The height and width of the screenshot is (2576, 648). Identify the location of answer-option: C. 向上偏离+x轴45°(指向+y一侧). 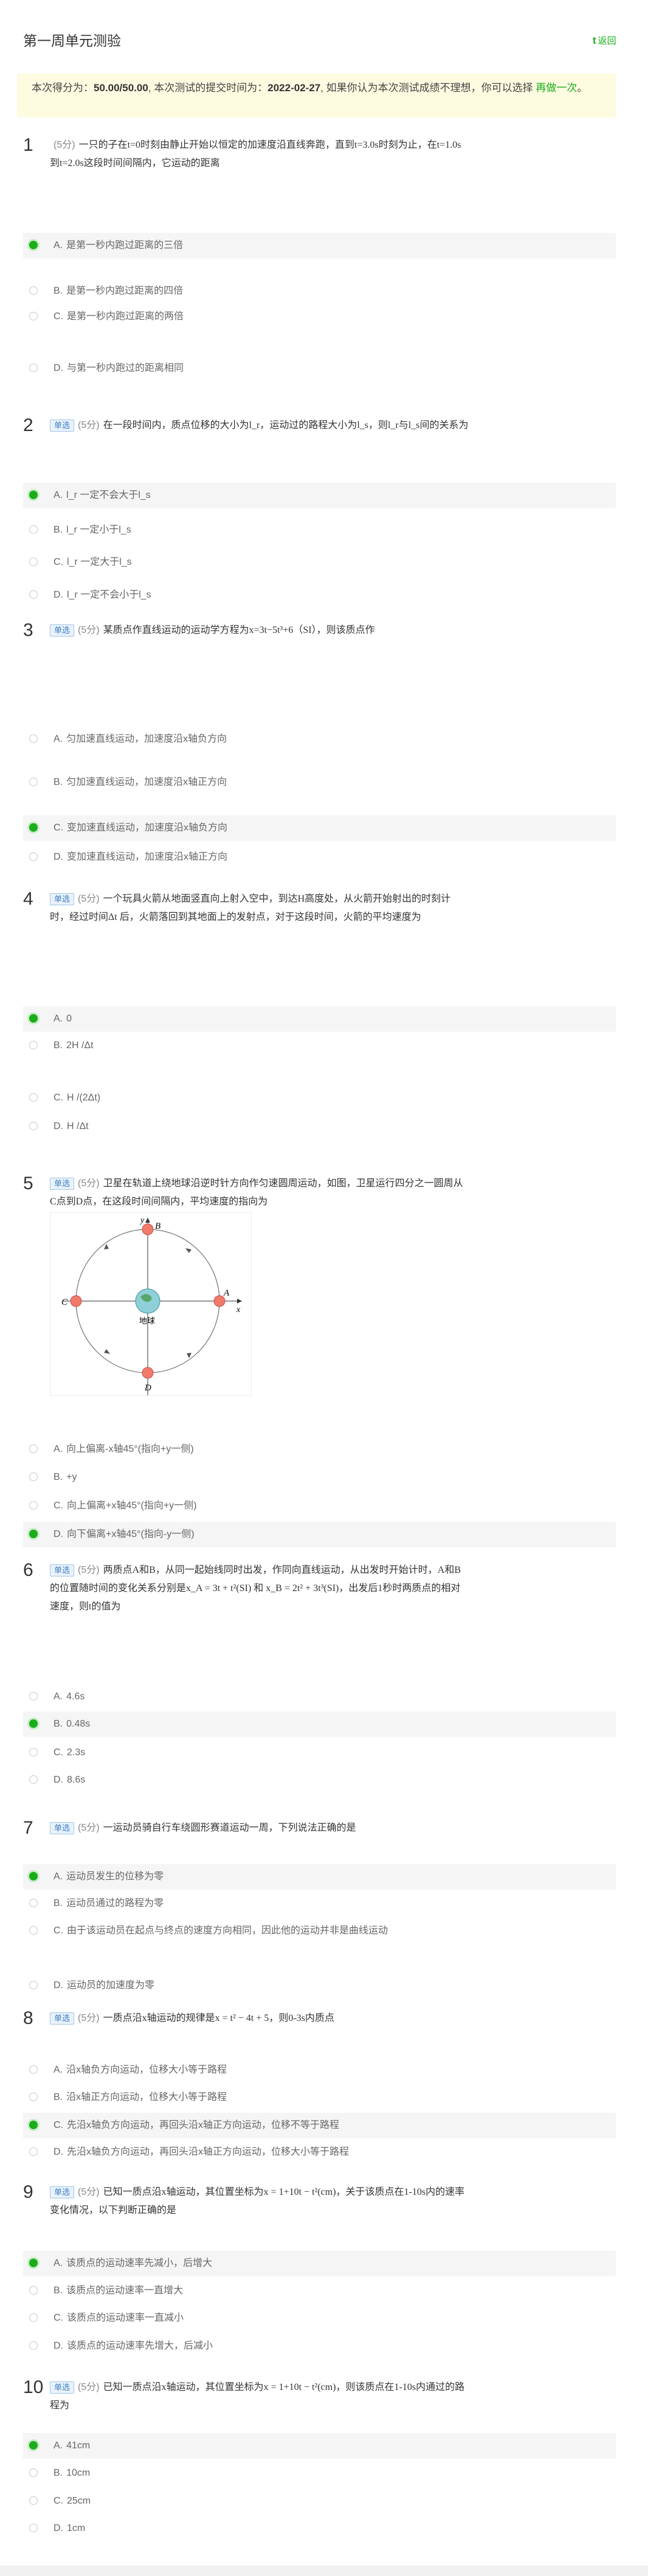
(319, 1506).